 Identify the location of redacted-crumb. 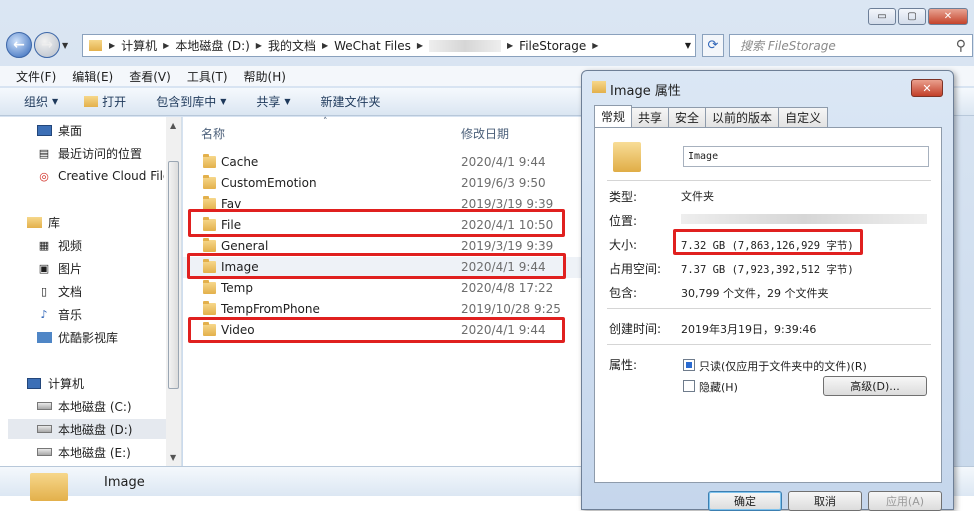
(465, 45).